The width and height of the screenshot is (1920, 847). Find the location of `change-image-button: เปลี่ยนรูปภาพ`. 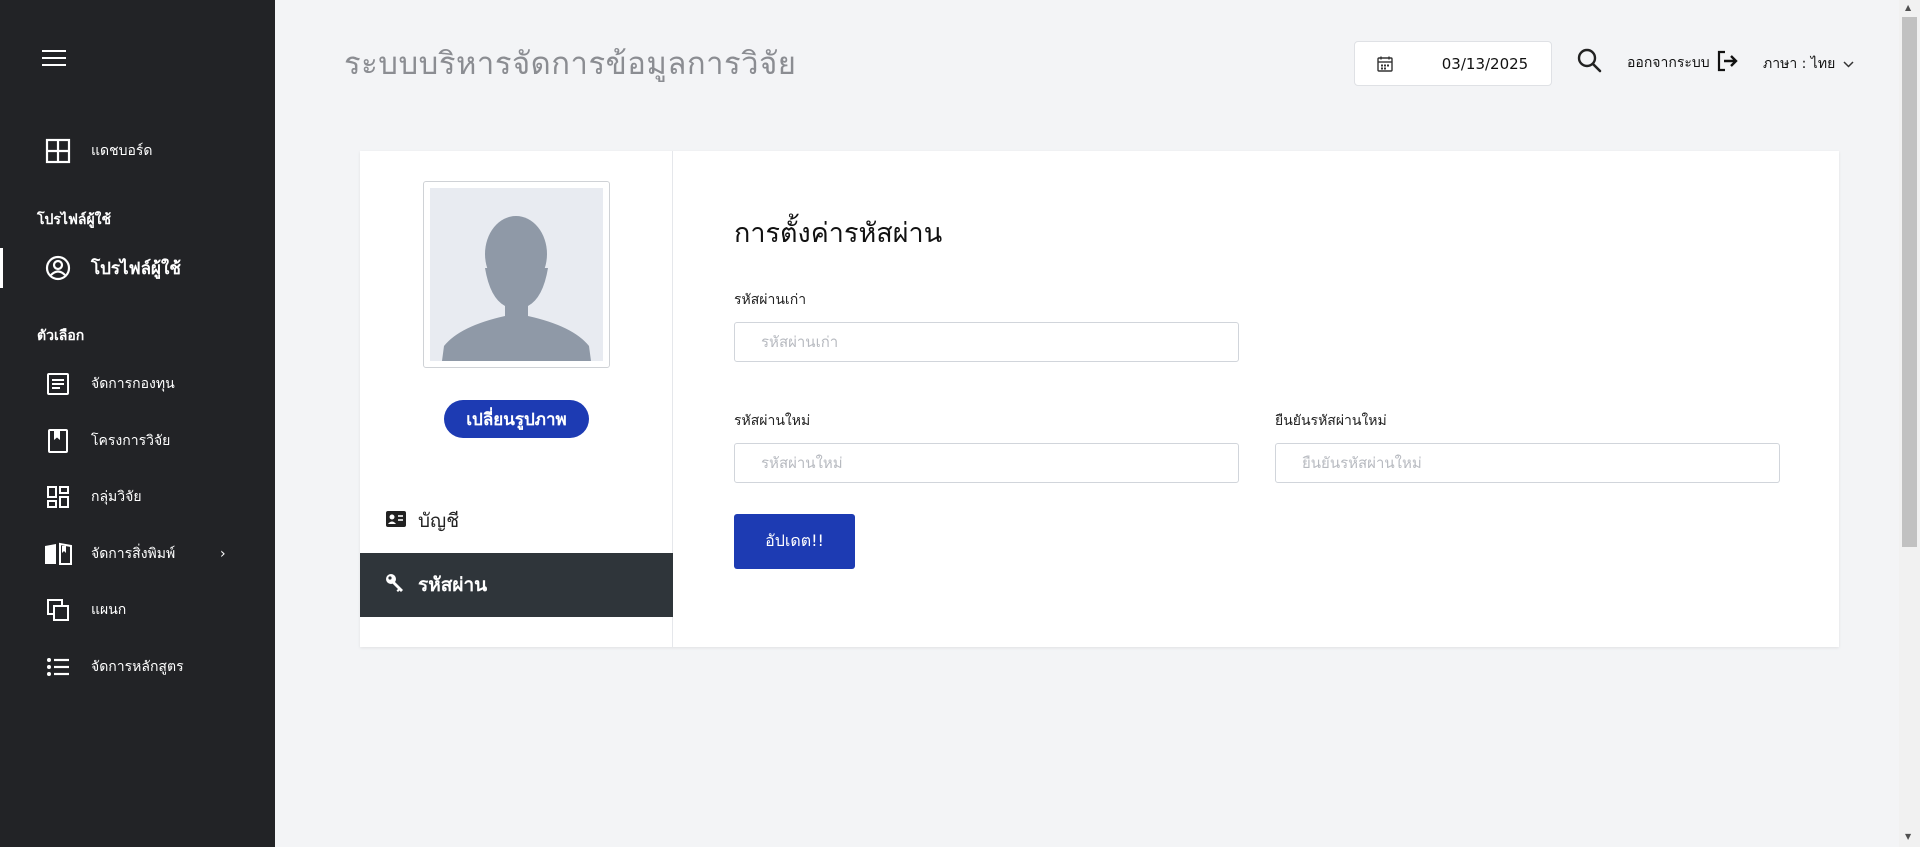

change-image-button: เปลี่ยนรูปภาพ is located at coordinates (516, 419).